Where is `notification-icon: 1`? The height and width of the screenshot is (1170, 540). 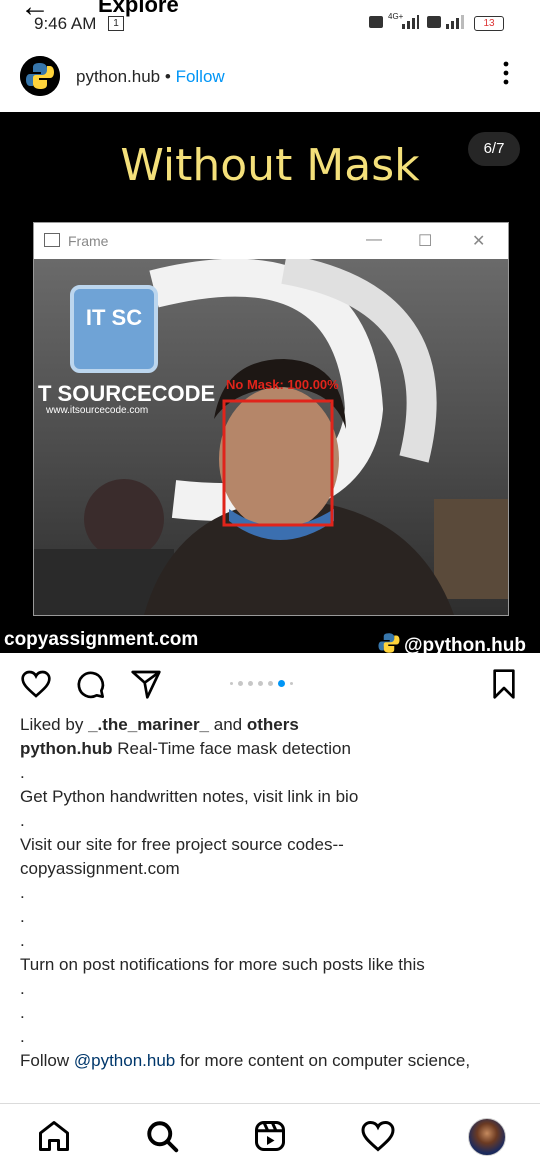
notification-icon: 1 is located at coordinates (116, 23).